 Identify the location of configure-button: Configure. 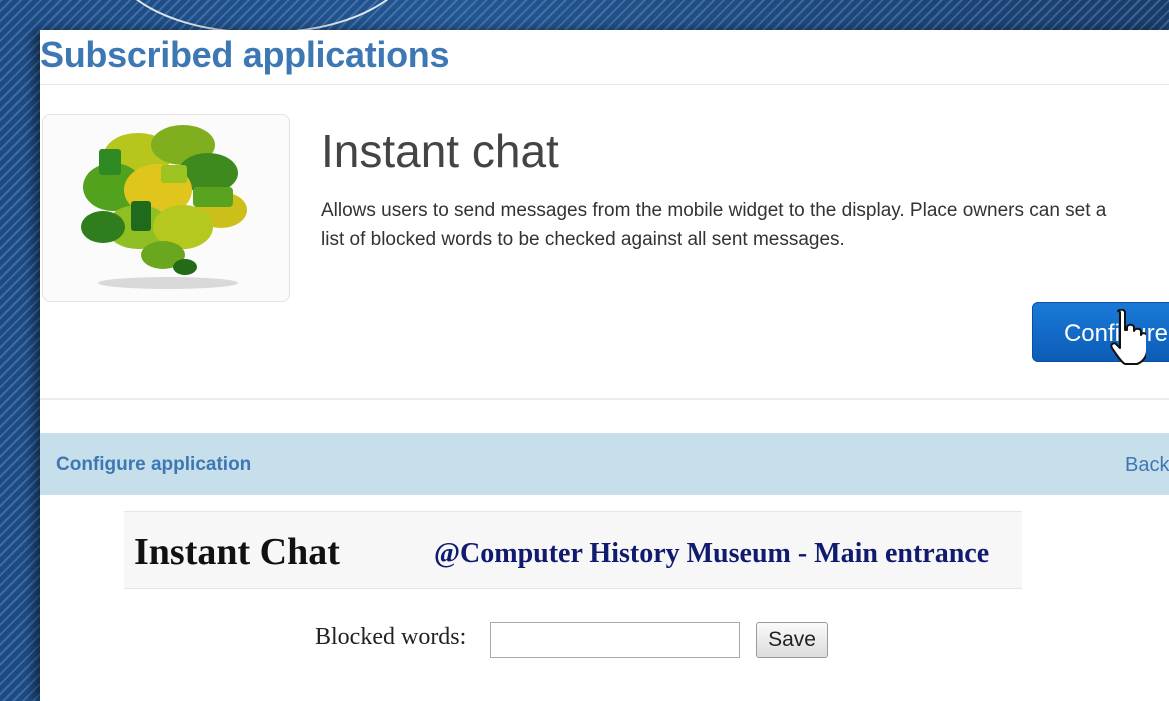
(1100, 332).